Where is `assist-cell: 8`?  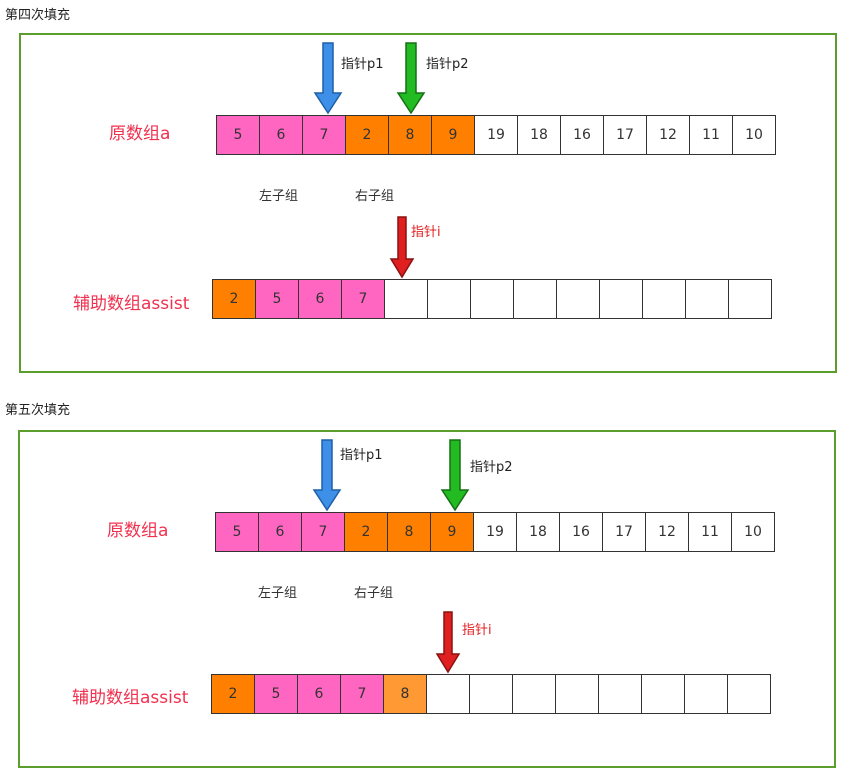
assist-cell: 8 is located at coordinates (405, 694).